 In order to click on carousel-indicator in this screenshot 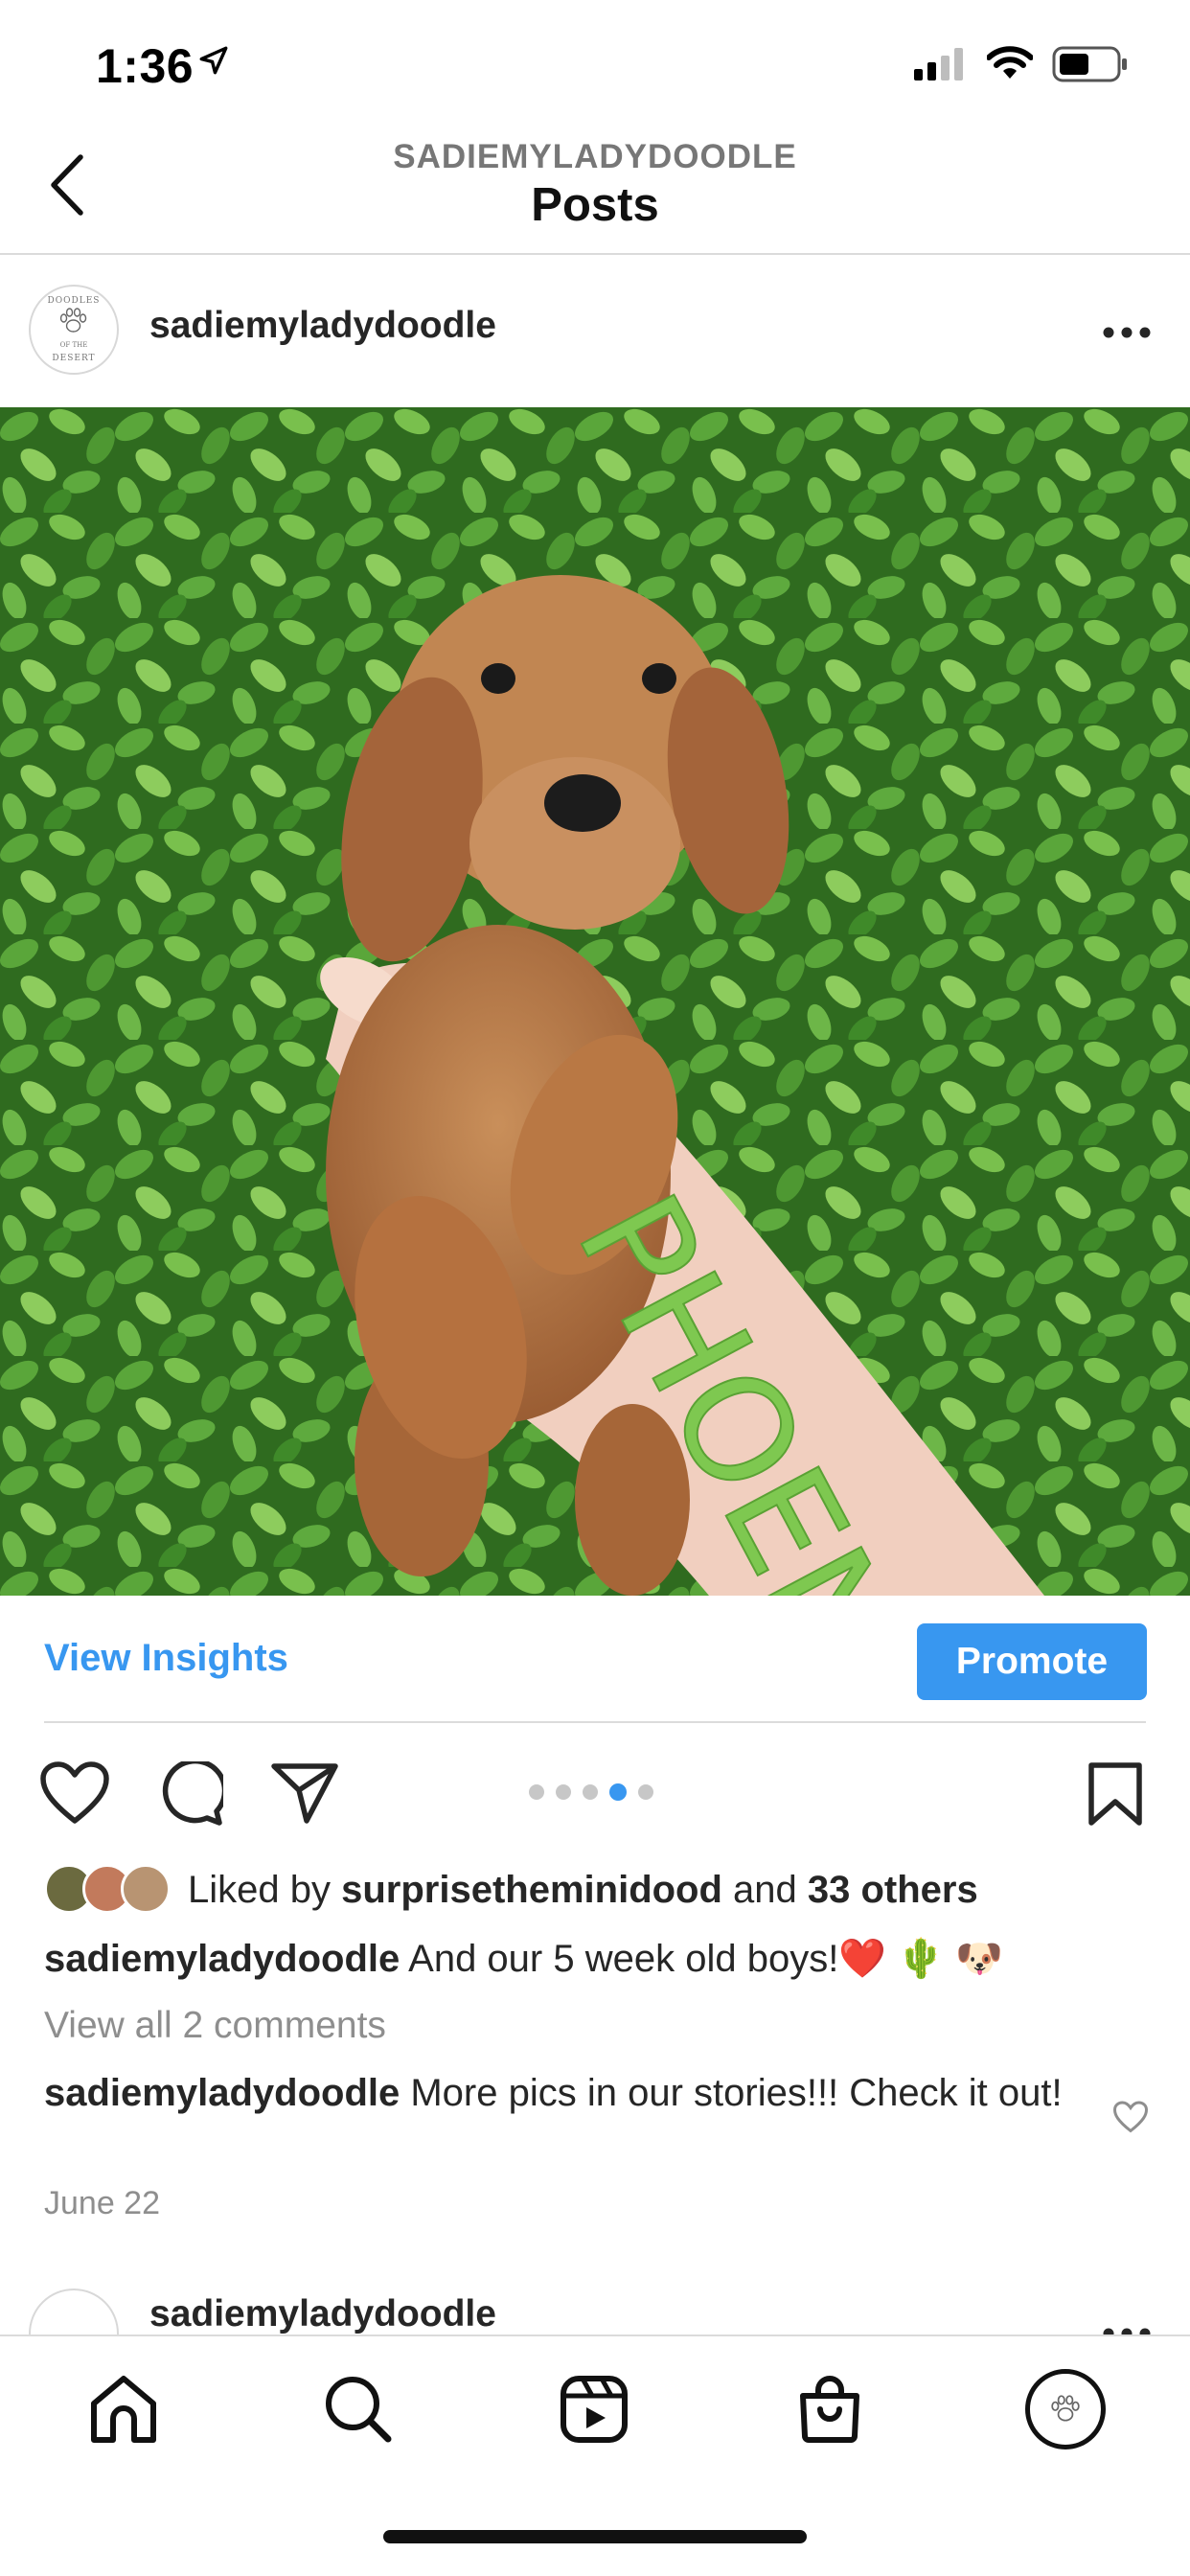, I will do `click(591, 1792)`.